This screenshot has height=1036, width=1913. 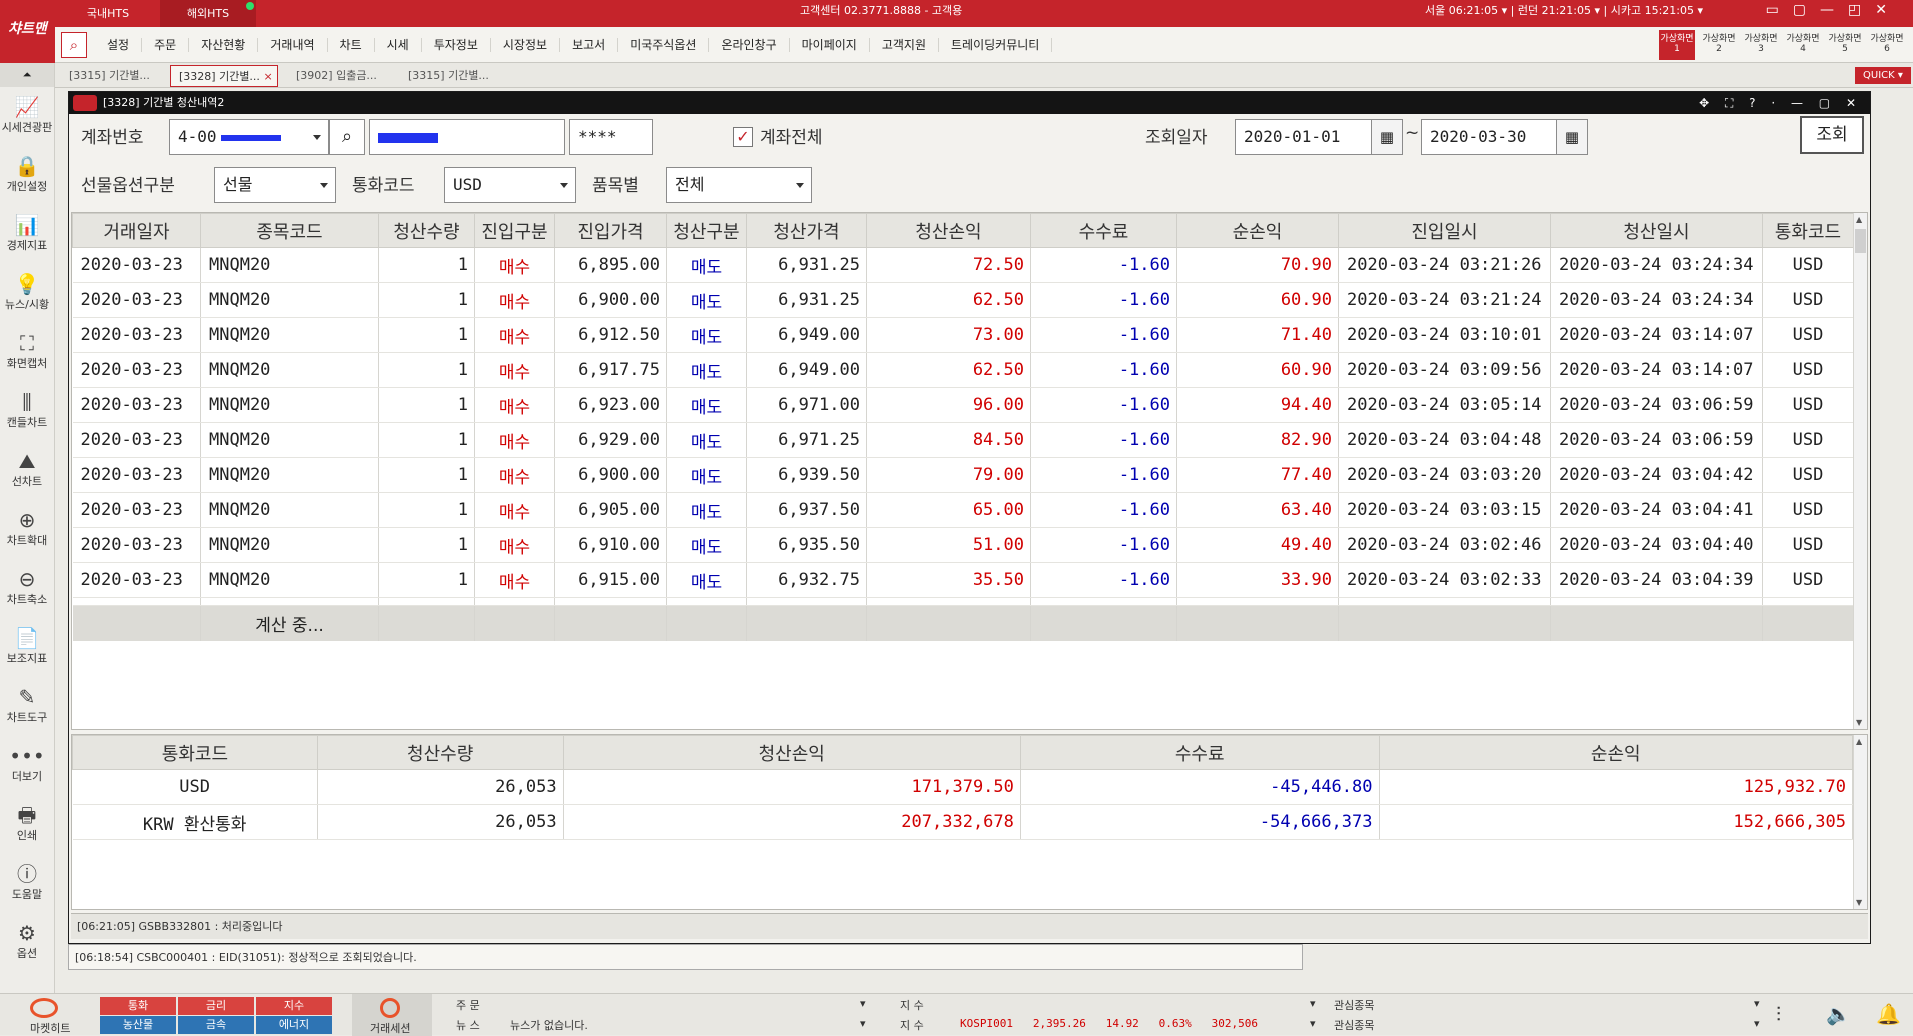 What do you see at coordinates (1860, 241) in the screenshot?
I see `scroll-thumb` at bounding box center [1860, 241].